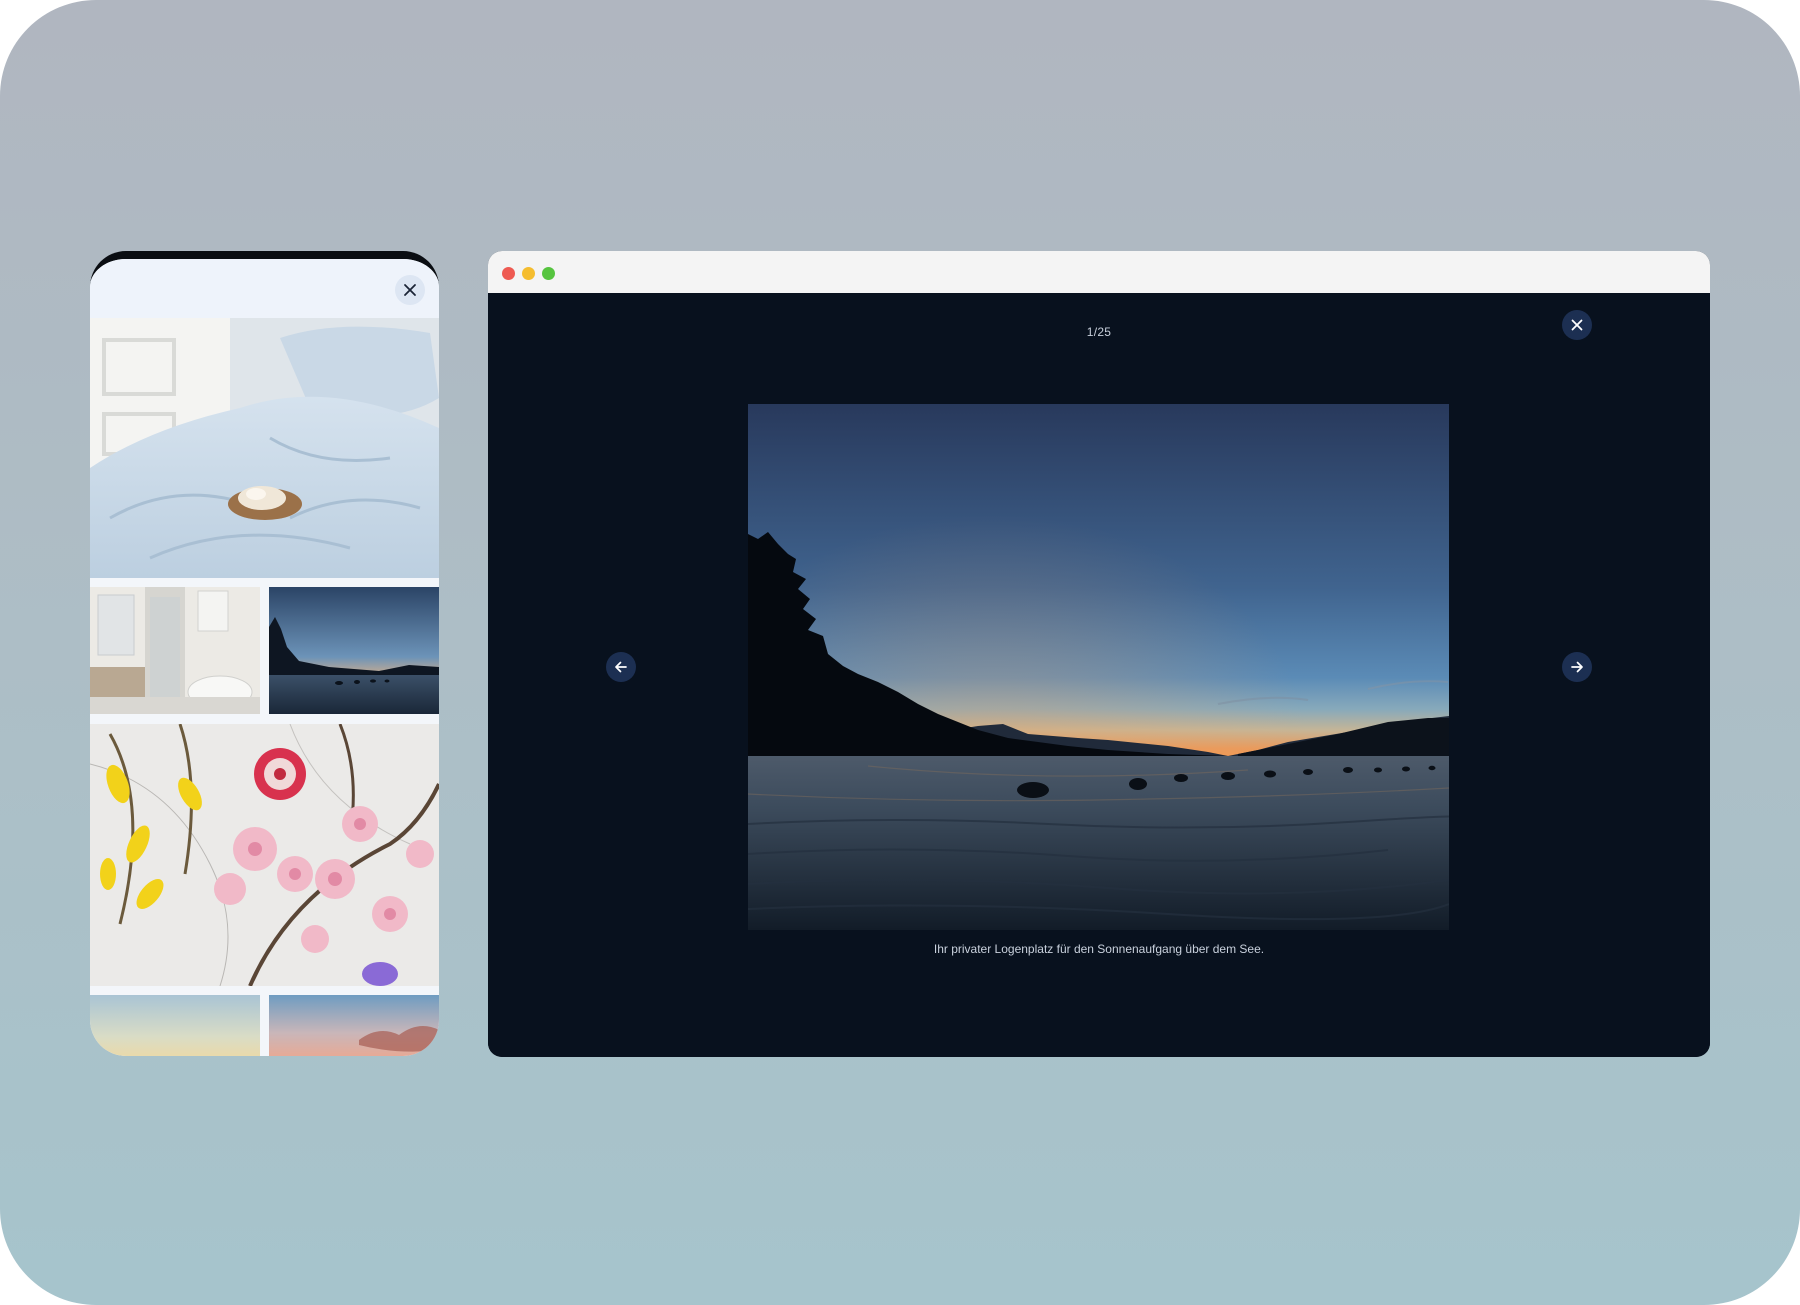  I want to click on previous-image-button, so click(621, 667).